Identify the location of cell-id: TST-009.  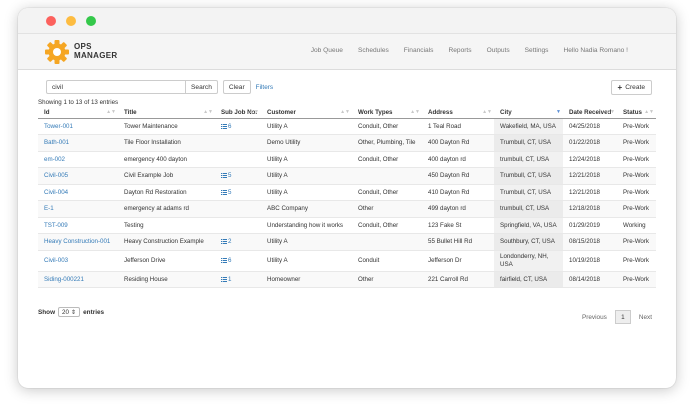
(78, 225).